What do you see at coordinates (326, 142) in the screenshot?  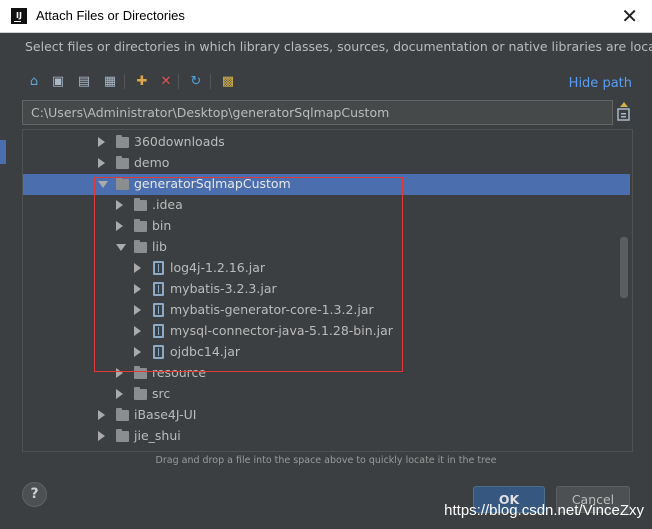 I see `tree-item: 360downloads` at bounding box center [326, 142].